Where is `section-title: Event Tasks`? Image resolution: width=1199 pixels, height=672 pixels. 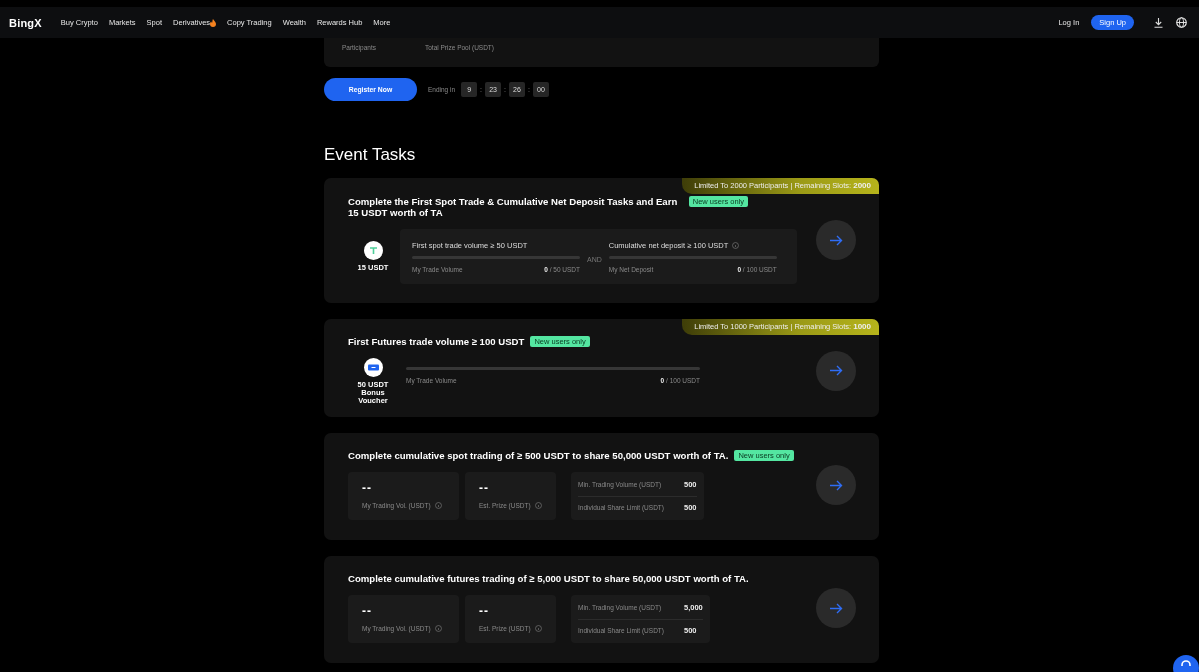
section-title: Event Tasks is located at coordinates (370, 155).